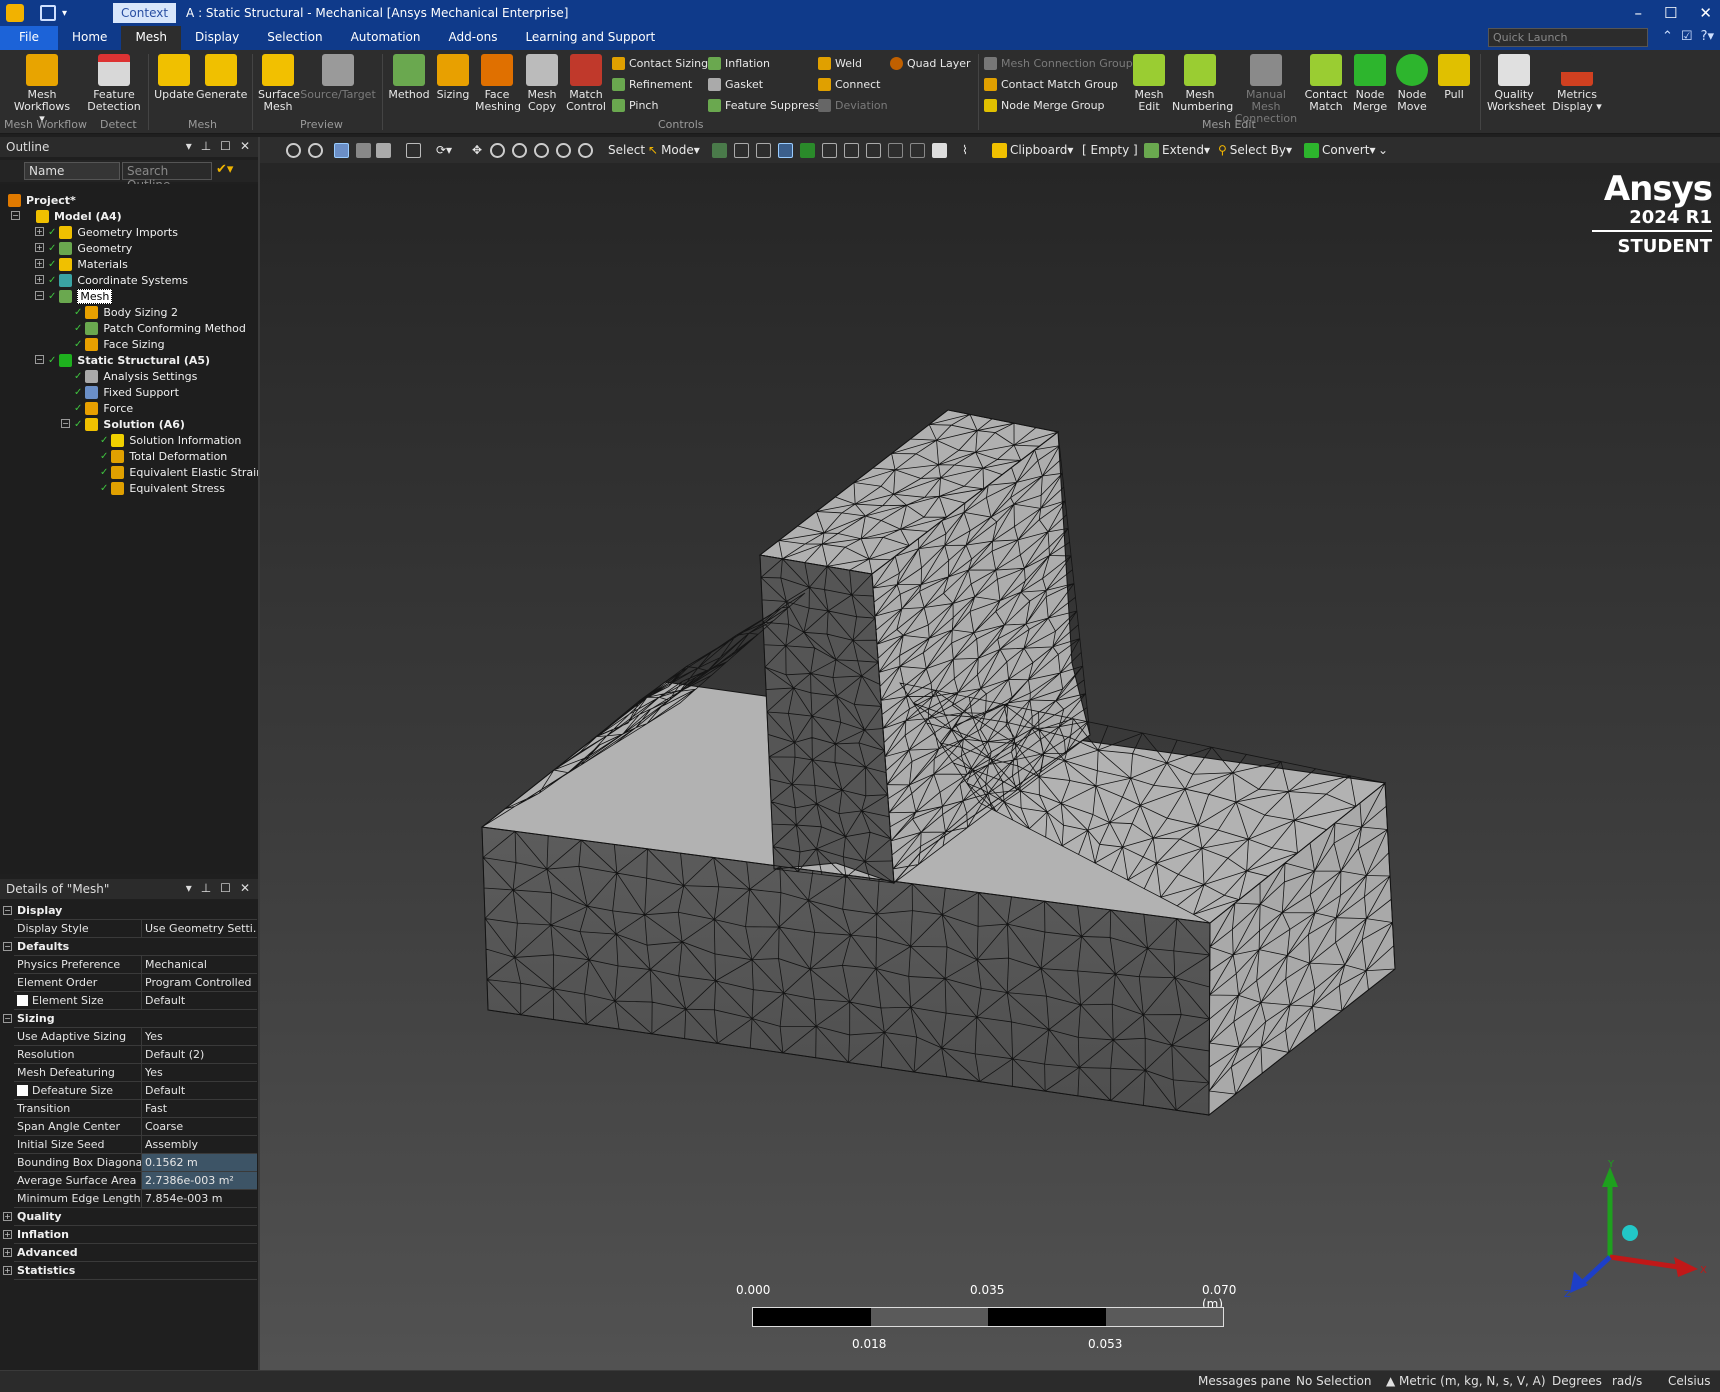 The image size is (1720, 1392). What do you see at coordinates (1630, 1228) in the screenshot?
I see `axis-triad: Y X Z` at bounding box center [1630, 1228].